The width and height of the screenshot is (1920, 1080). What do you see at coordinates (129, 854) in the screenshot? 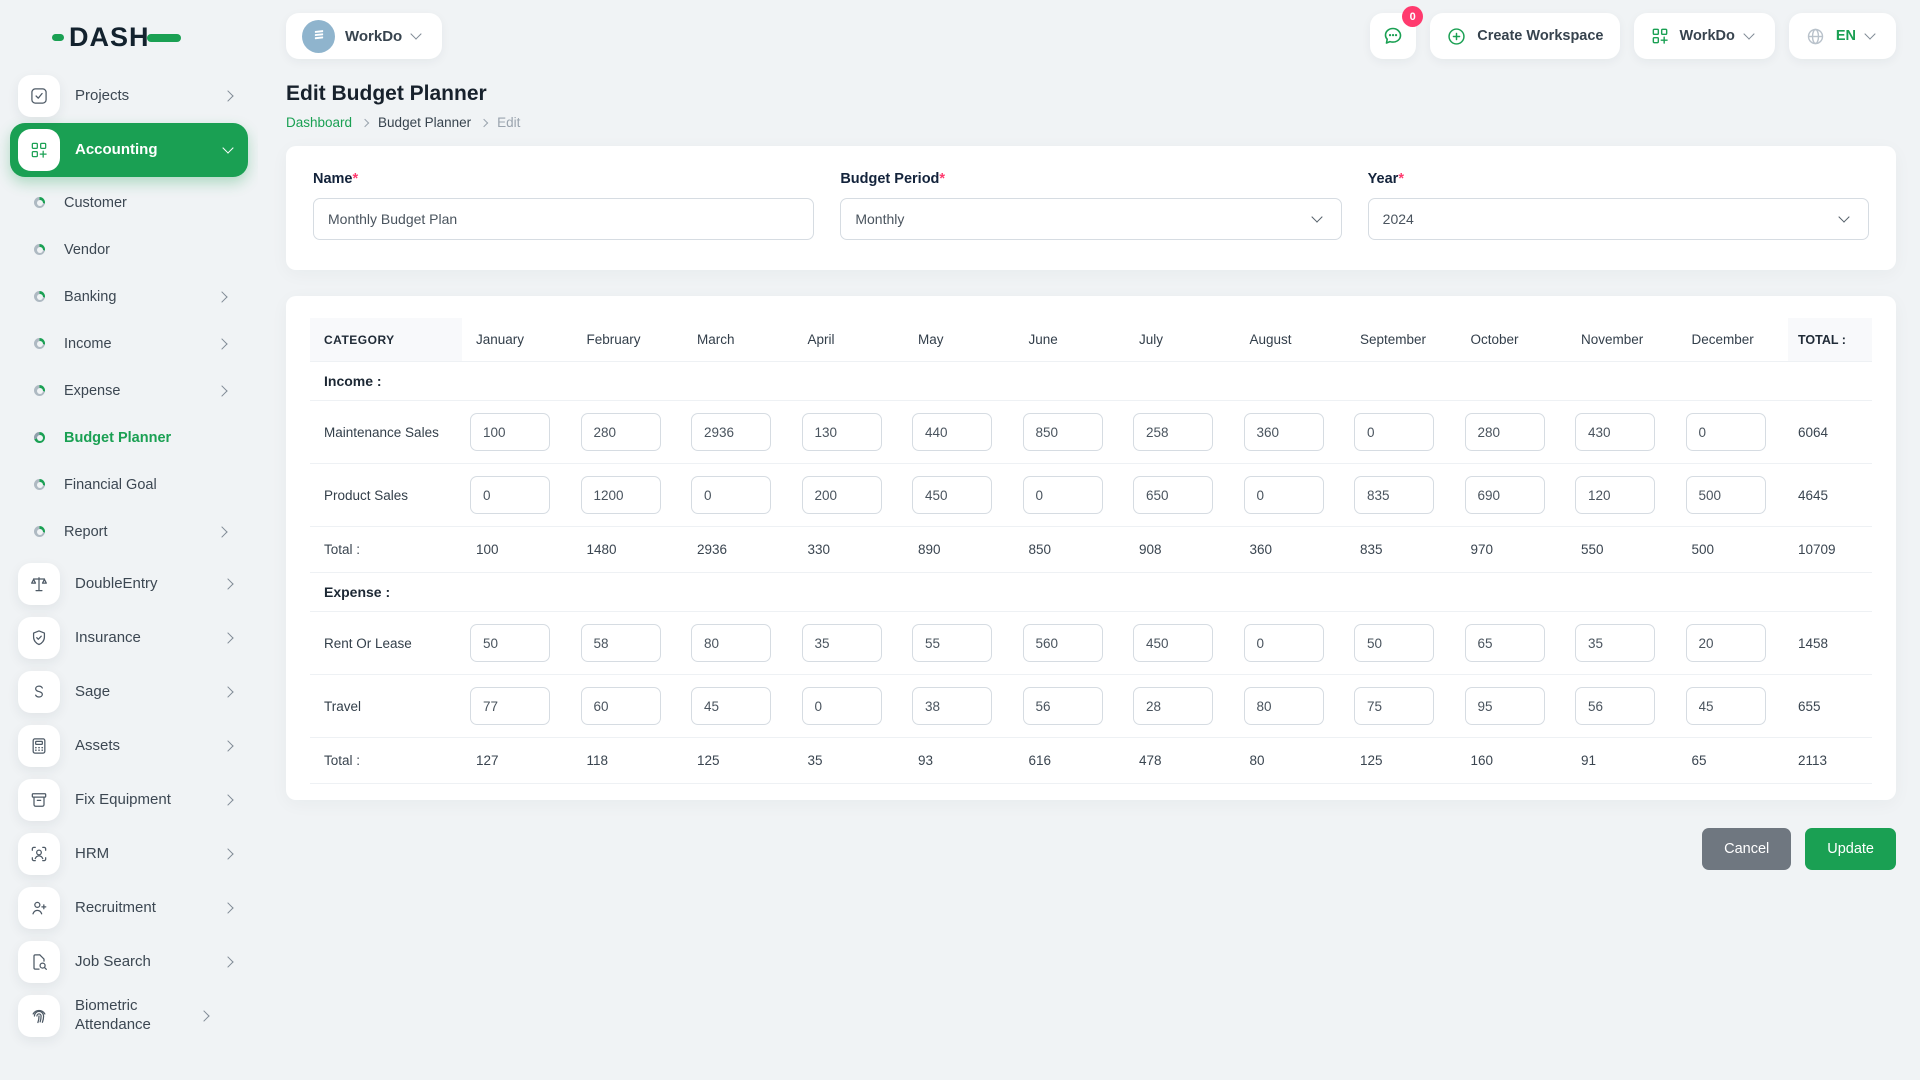
I see `sidebar-item-hrm: HRM` at bounding box center [129, 854].